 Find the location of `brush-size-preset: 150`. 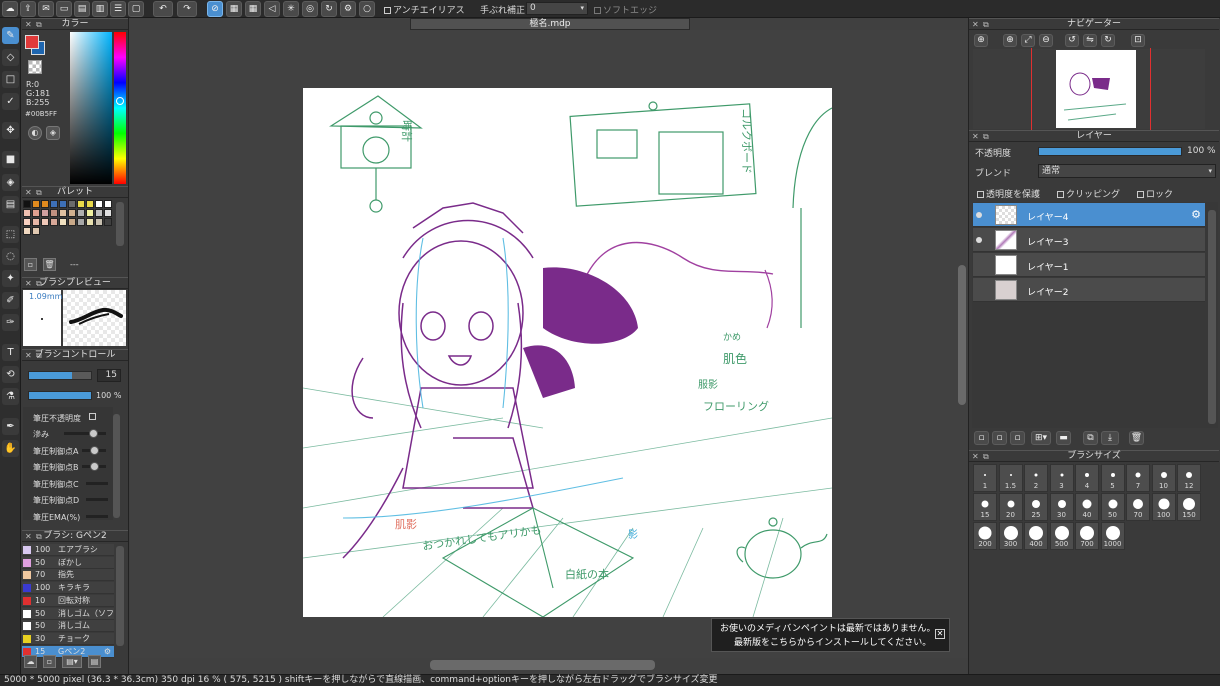

brush-size-preset: 150 is located at coordinates (1189, 507).